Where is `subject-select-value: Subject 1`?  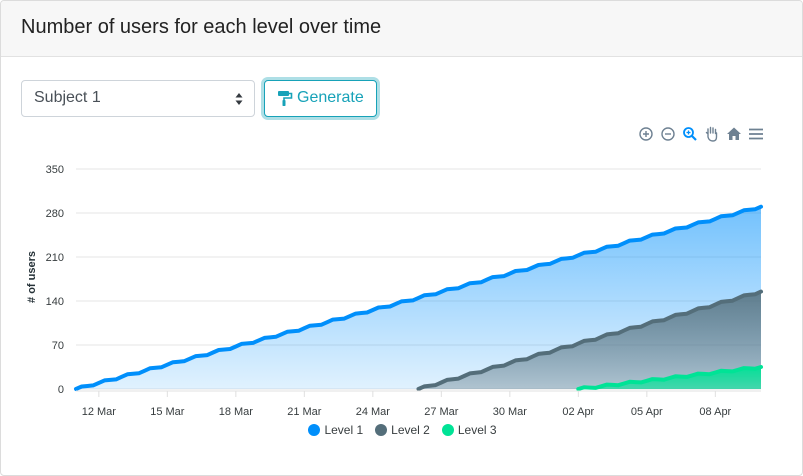
subject-select-value: Subject 1 is located at coordinates (67, 97).